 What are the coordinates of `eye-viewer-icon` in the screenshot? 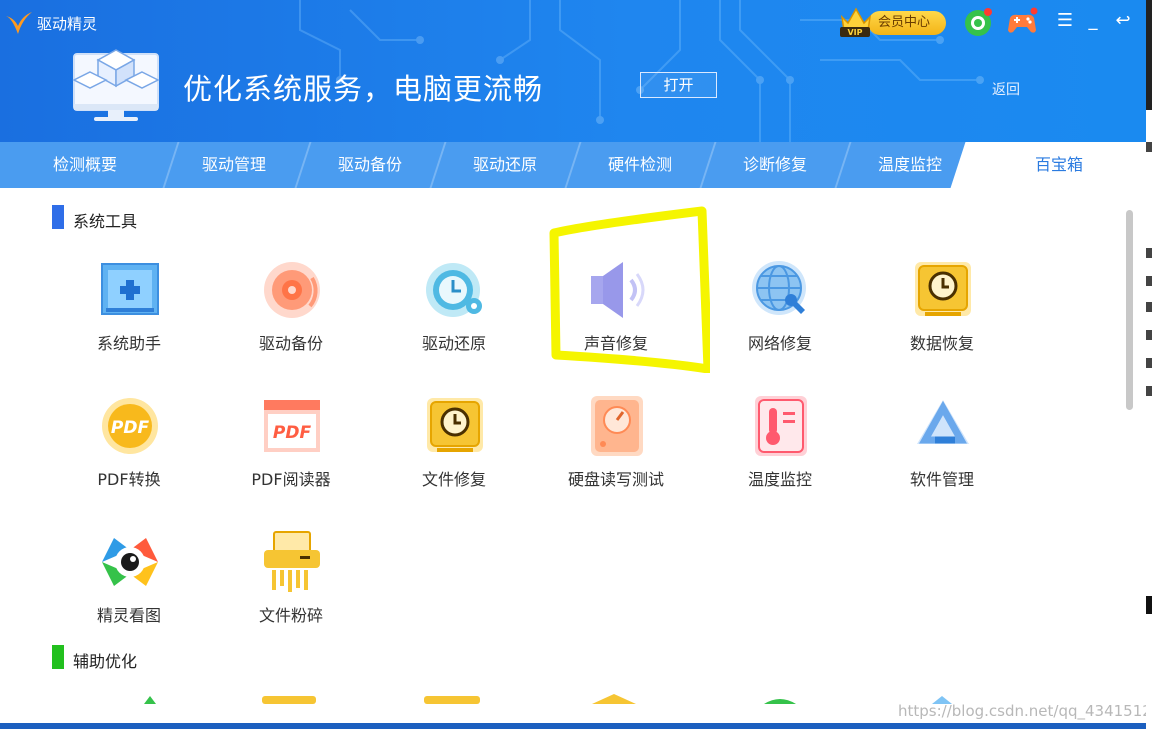 It's located at (130, 562).